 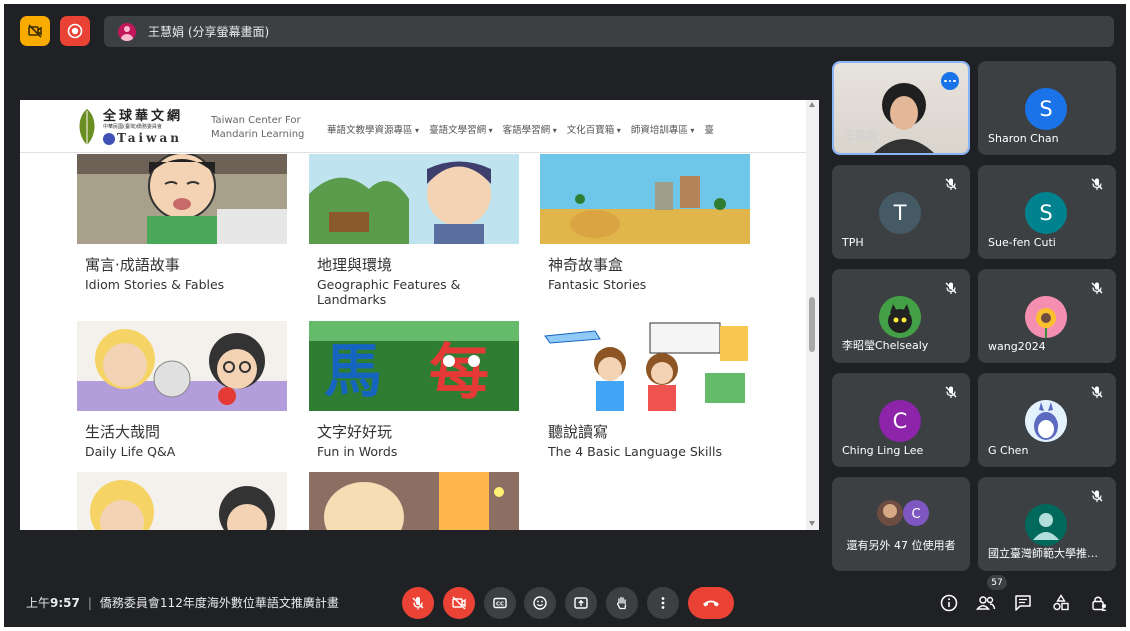 I want to click on activities-button, so click(x=1061, y=603).